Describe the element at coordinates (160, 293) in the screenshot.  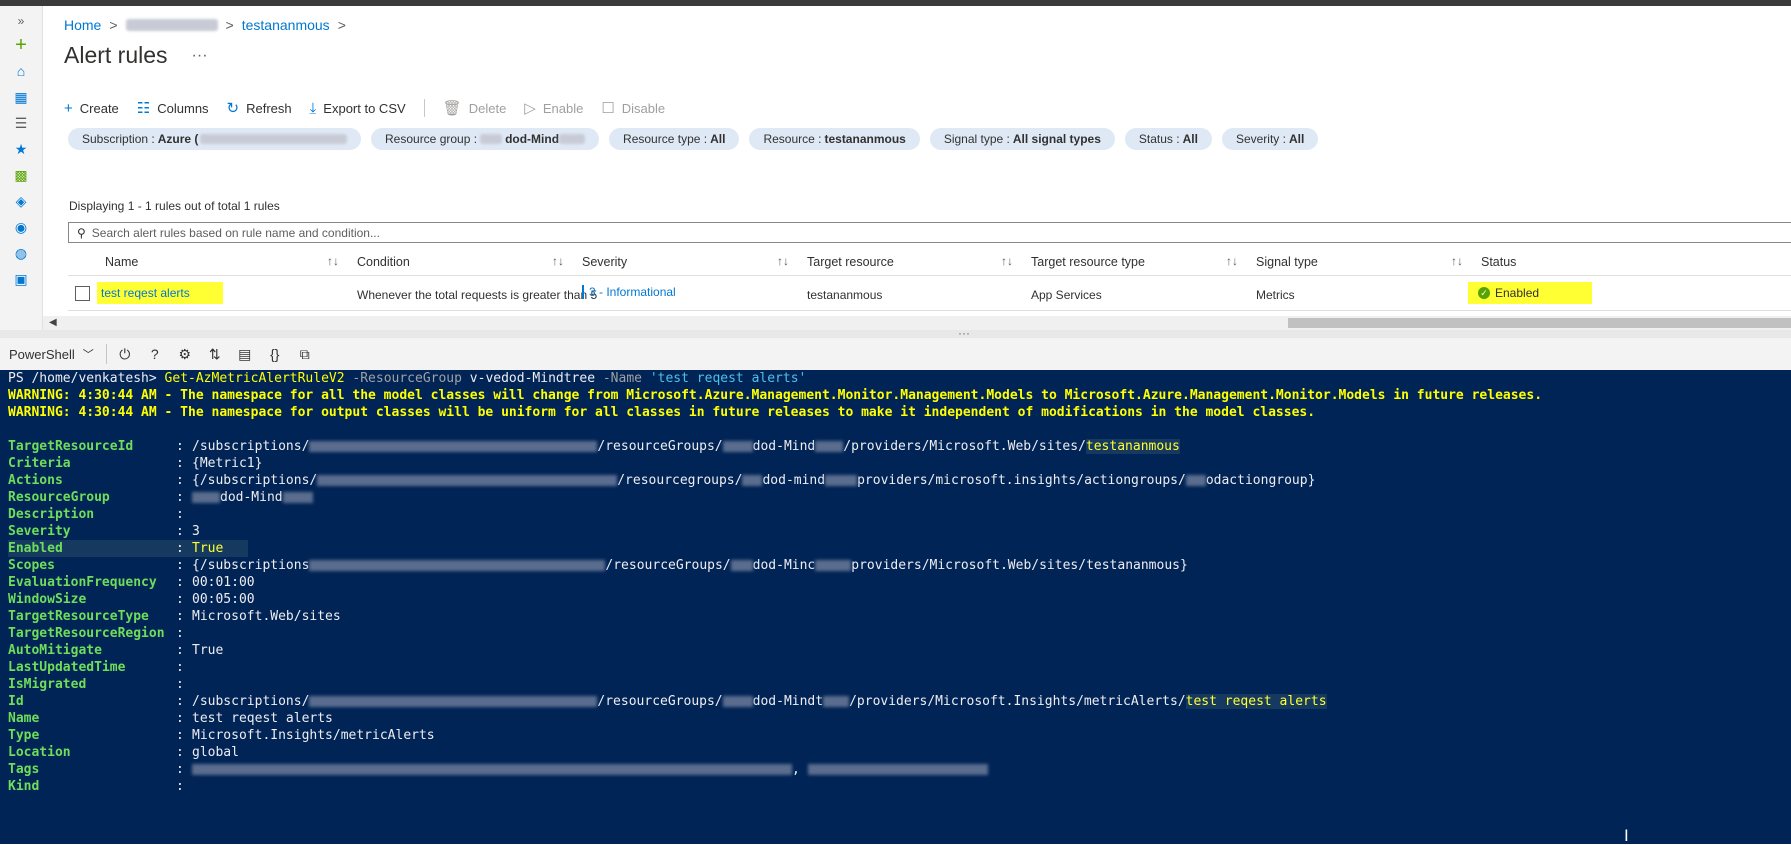
I see `rule-name-link: test reqest alerts` at that location.